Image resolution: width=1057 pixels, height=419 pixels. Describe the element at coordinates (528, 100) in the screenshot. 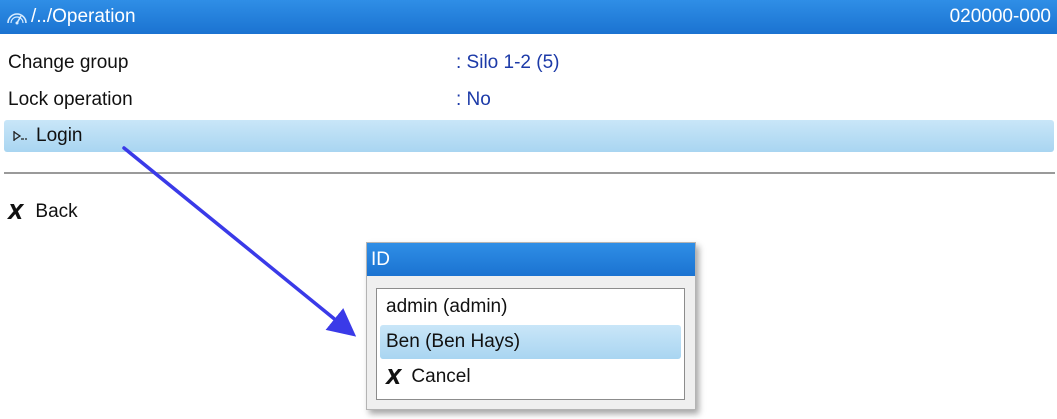

I see `lock-operation-row: Lock operation : No` at that location.